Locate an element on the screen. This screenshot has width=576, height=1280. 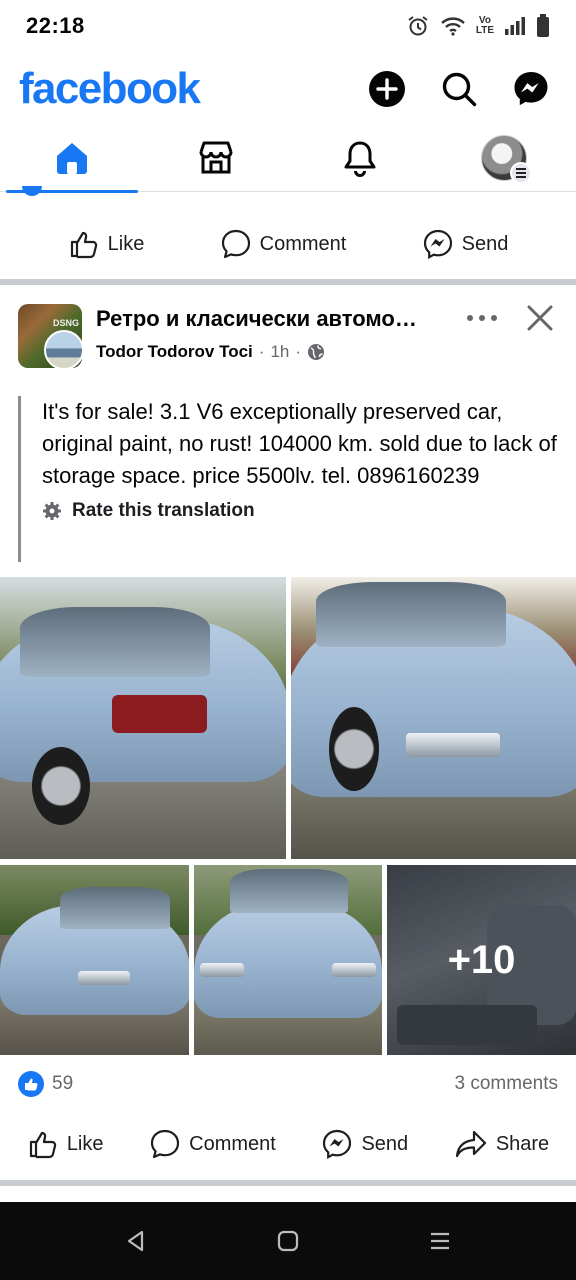
hide-post-button is located at coordinates (540, 318).